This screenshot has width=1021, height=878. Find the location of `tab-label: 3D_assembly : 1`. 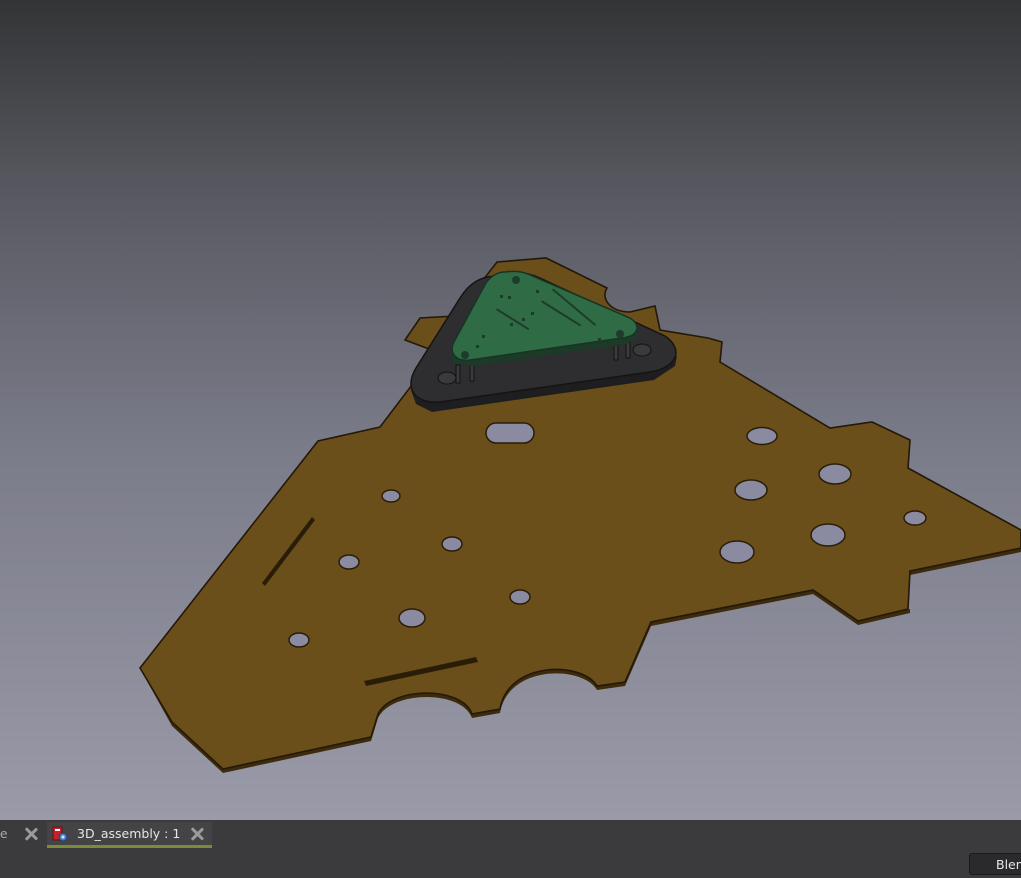

tab-label: 3D_assembly : 1 is located at coordinates (129, 833).